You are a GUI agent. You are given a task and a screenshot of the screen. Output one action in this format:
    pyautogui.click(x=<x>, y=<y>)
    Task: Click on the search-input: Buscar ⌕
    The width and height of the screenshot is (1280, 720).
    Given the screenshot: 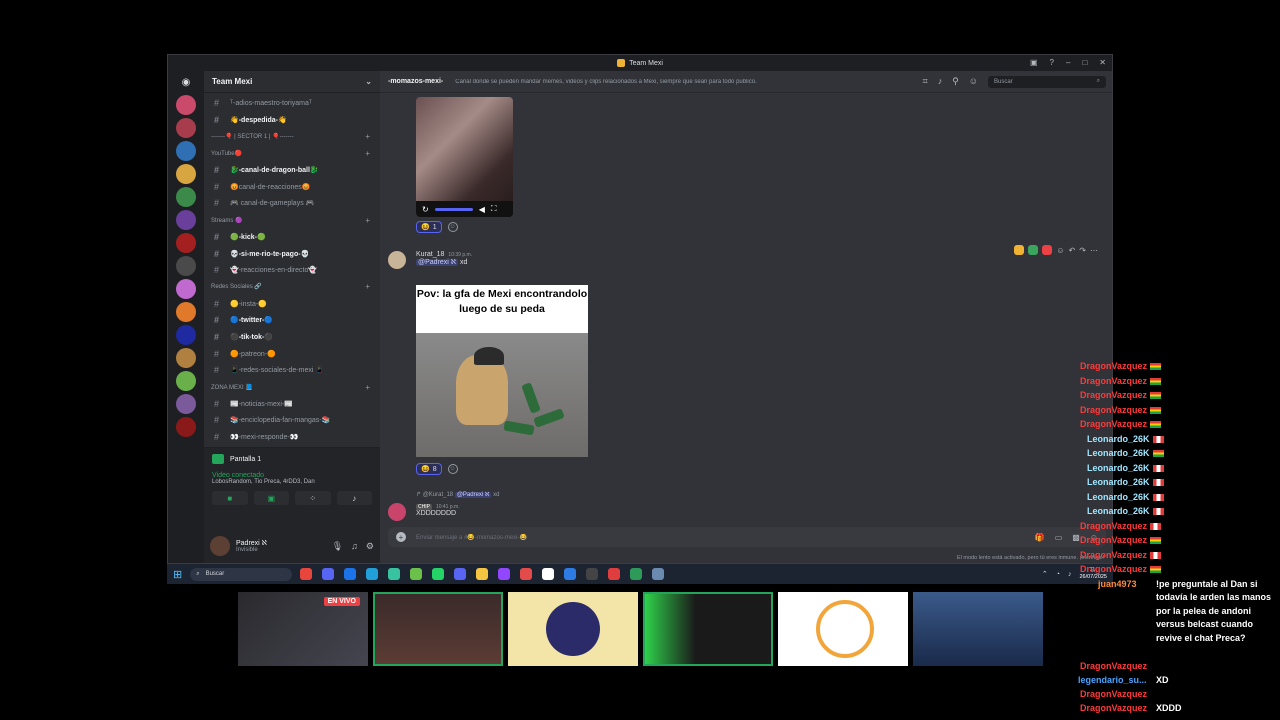 What is the action you would take?
    pyautogui.click(x=1047, y=81)
    